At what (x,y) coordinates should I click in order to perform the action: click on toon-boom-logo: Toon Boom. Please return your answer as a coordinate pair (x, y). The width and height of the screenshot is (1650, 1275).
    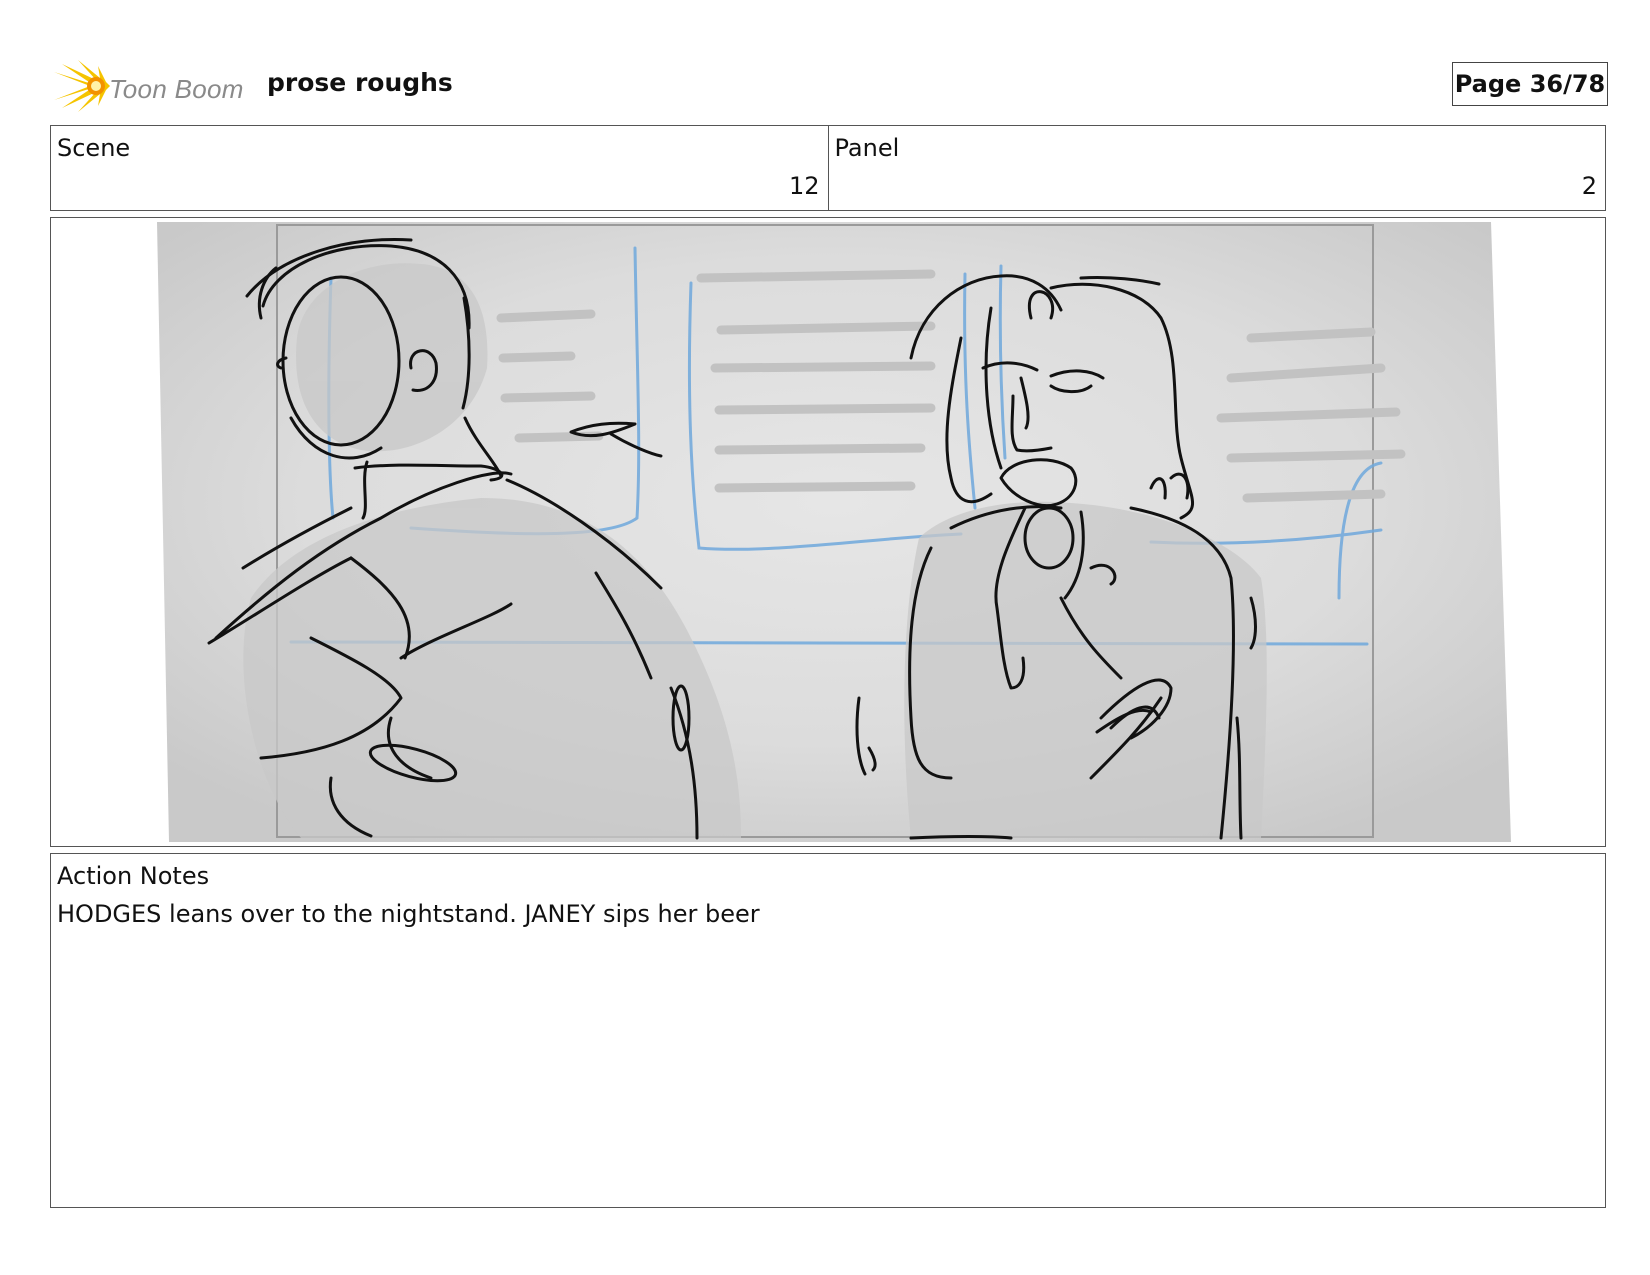
    Looking at the image, I should click on (152, 86).